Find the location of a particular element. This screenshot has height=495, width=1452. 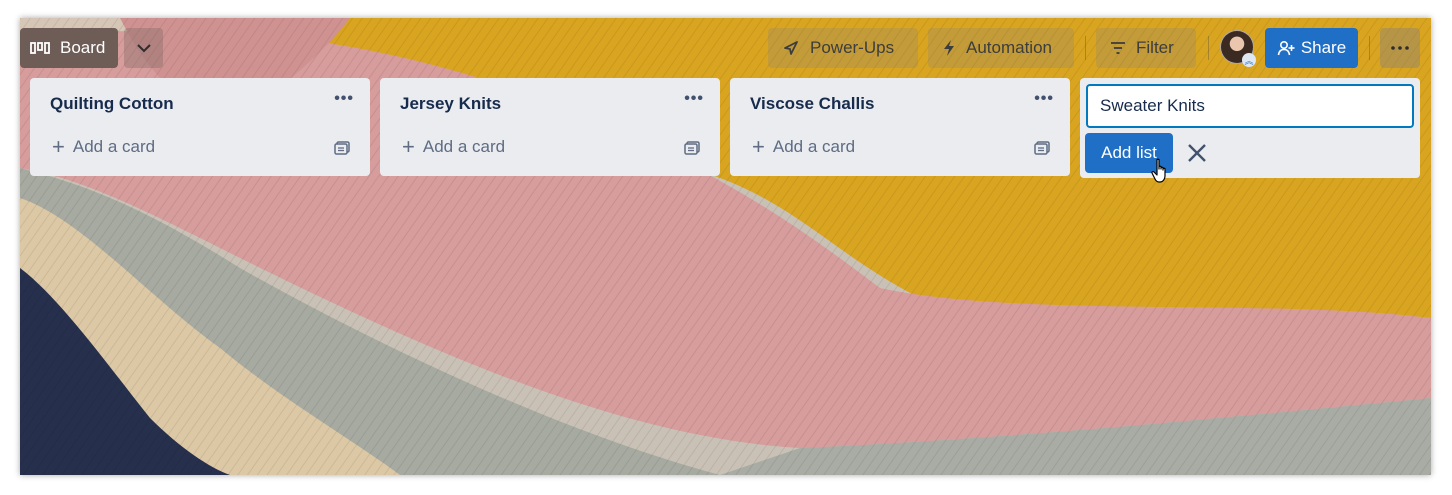

add-list-form: Add list is located at coordinates (1250, 128).